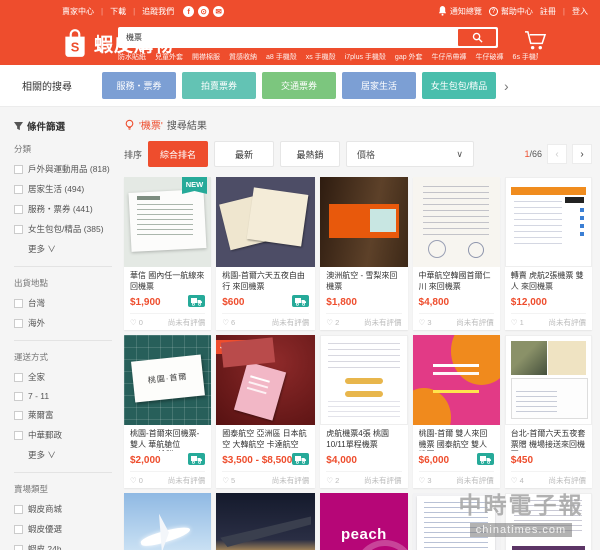 The image size is (600, 550). What do you see at coordinates (63, 303) in the screenshot?
I see `filter-checkbox-row: 台灣` at bounding box center [63, 303].